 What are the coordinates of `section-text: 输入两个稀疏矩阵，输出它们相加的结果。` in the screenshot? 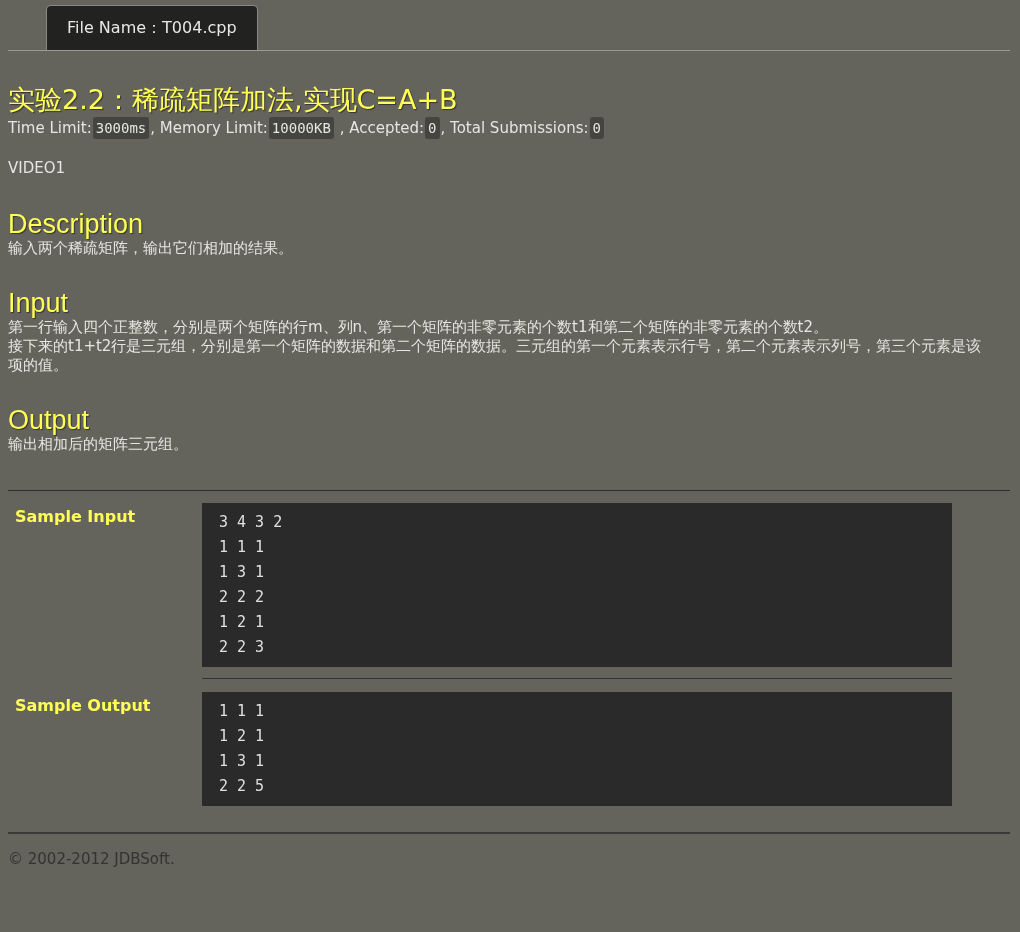 It's located at (151, 248).